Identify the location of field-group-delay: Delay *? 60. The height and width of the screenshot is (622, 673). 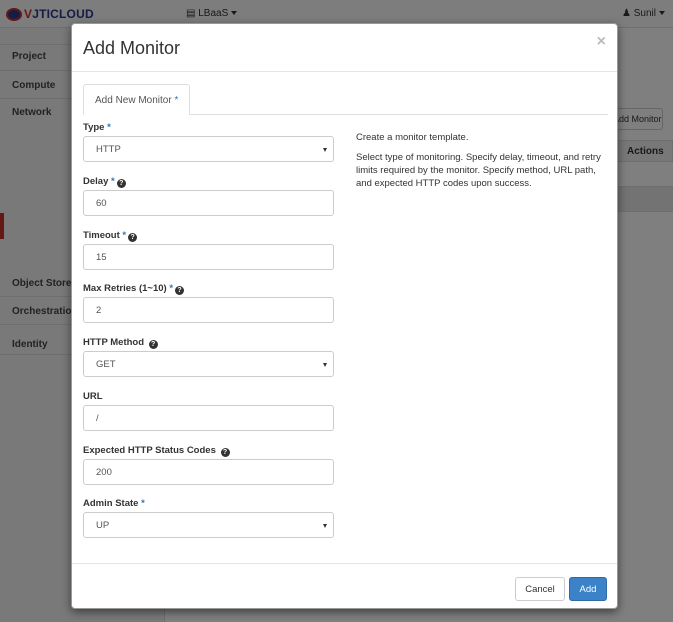
(208, 196).